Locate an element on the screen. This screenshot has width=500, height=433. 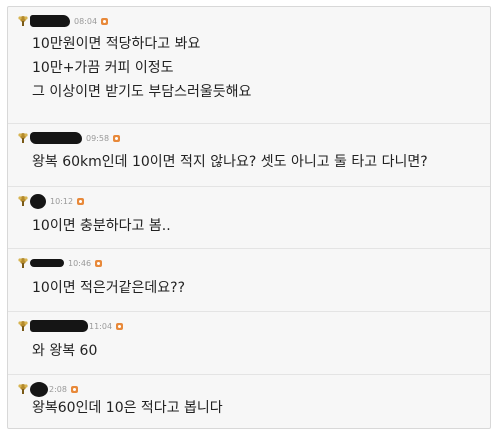
comment-meta: 08:04 is located at coordinates (63, 21).